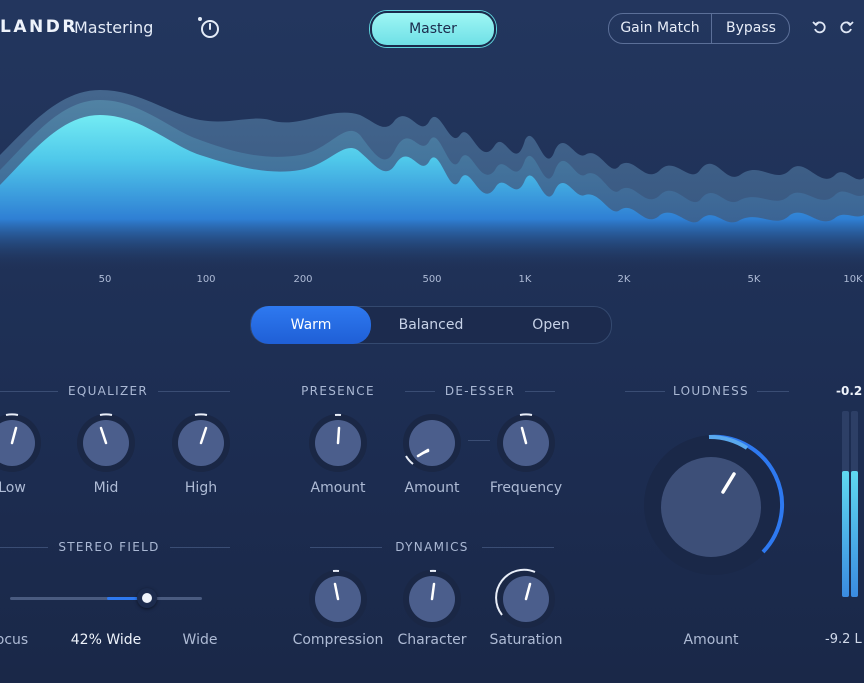 The height and width of the screenshot is (683, 864). What do you see at coordinates (711, 640) in the screenshot?
I see `loudness-amount-label: Amount` at bounding box center [711, 640].